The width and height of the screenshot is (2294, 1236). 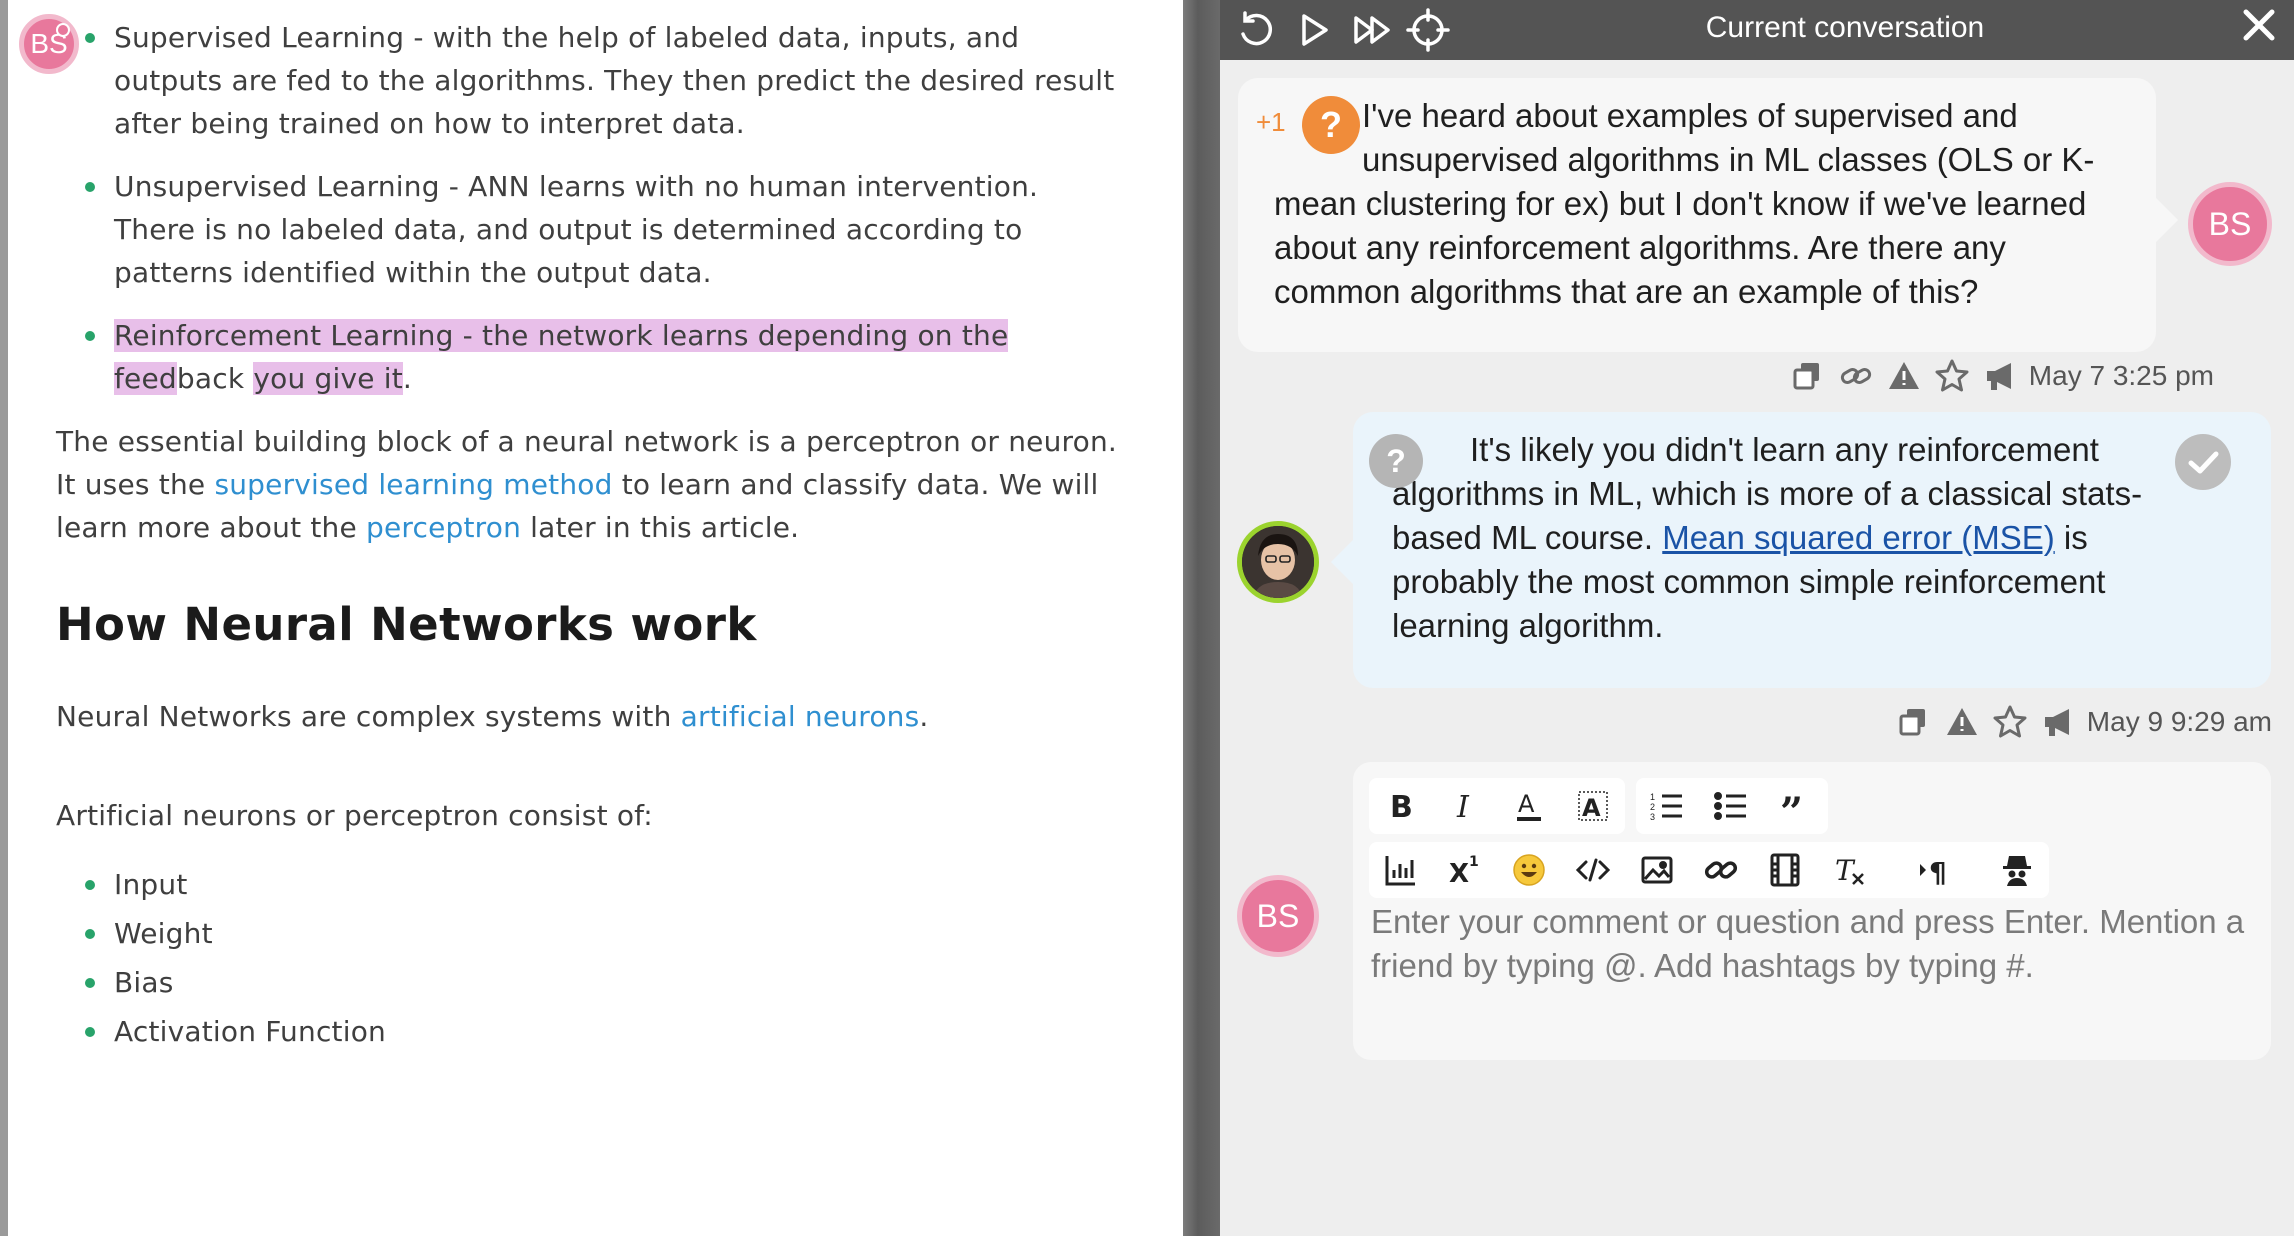 What do you see at coordinates (443, 527) in the screenshot?
I see `perceptron-link: perceptron` at bounding box center [443, 527].